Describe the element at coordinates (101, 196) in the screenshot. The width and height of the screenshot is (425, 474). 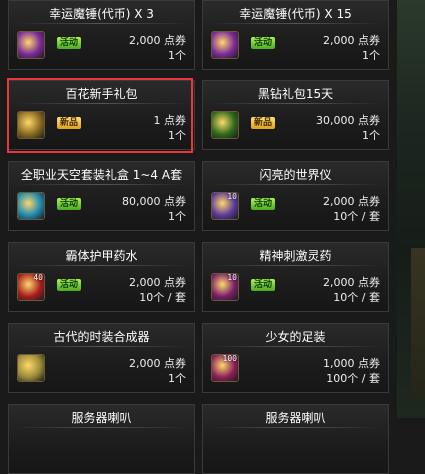
I see `shop-item-card: 全职业天空套装礼盒 1~4 A套活动 80,000 点券 1个` at that location.